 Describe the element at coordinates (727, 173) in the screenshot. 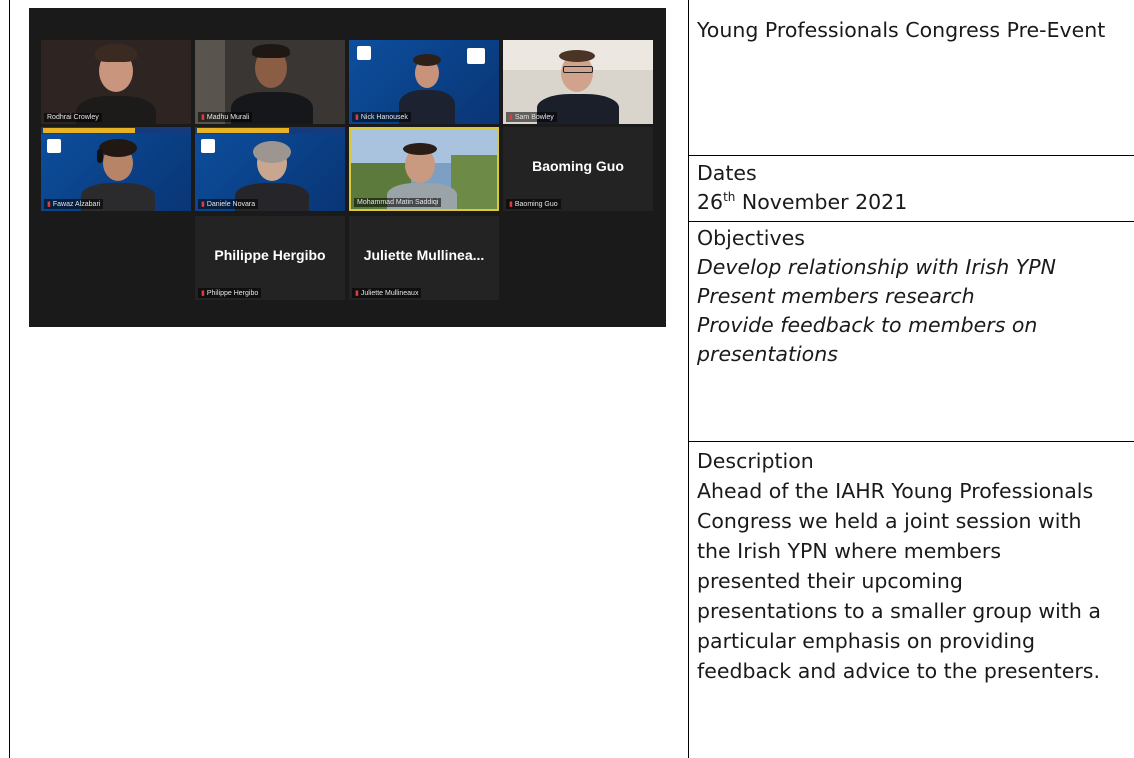

I see `dates-heading: Dates` at that location.